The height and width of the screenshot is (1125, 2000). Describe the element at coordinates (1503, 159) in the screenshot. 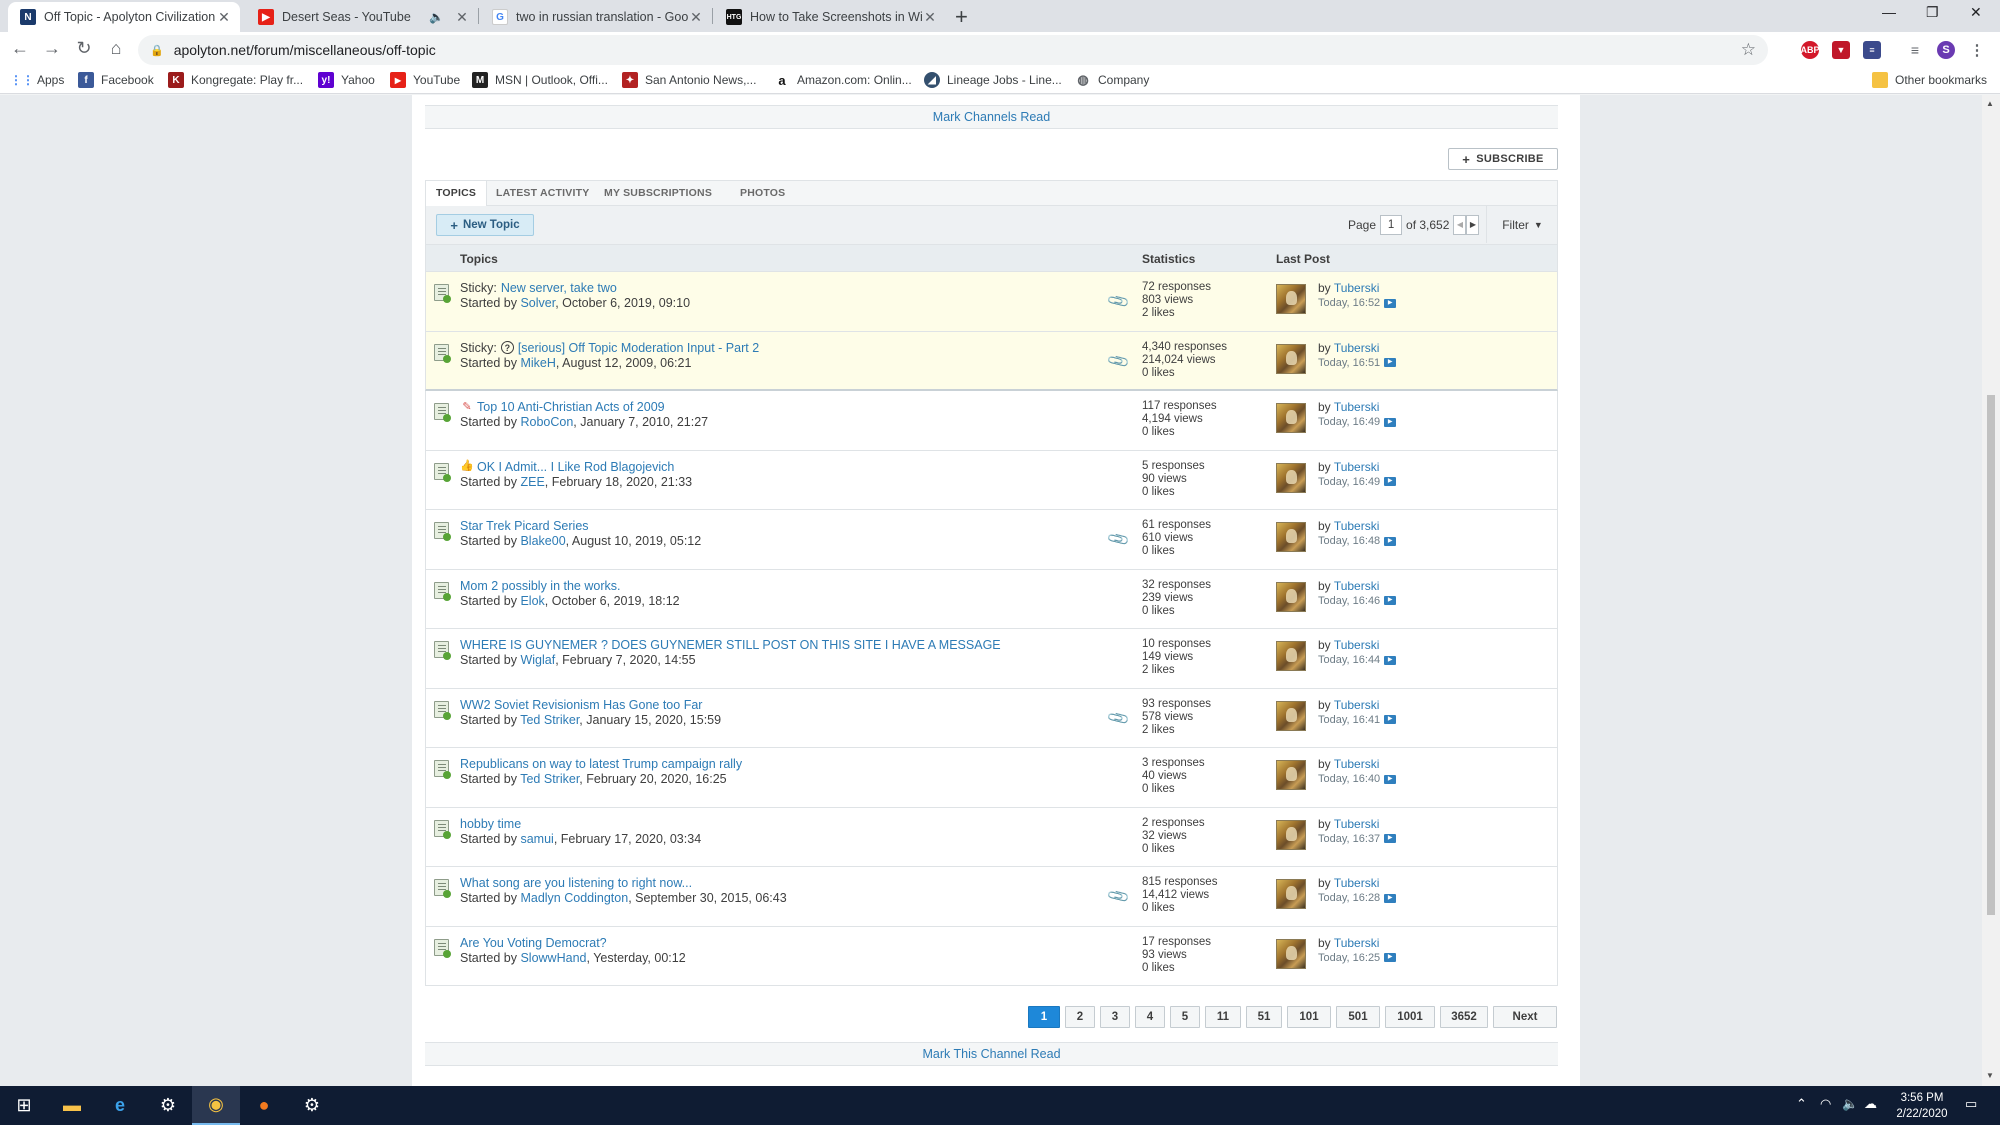

I see `subscribe-button: + SUBSCRIBE` at that location.